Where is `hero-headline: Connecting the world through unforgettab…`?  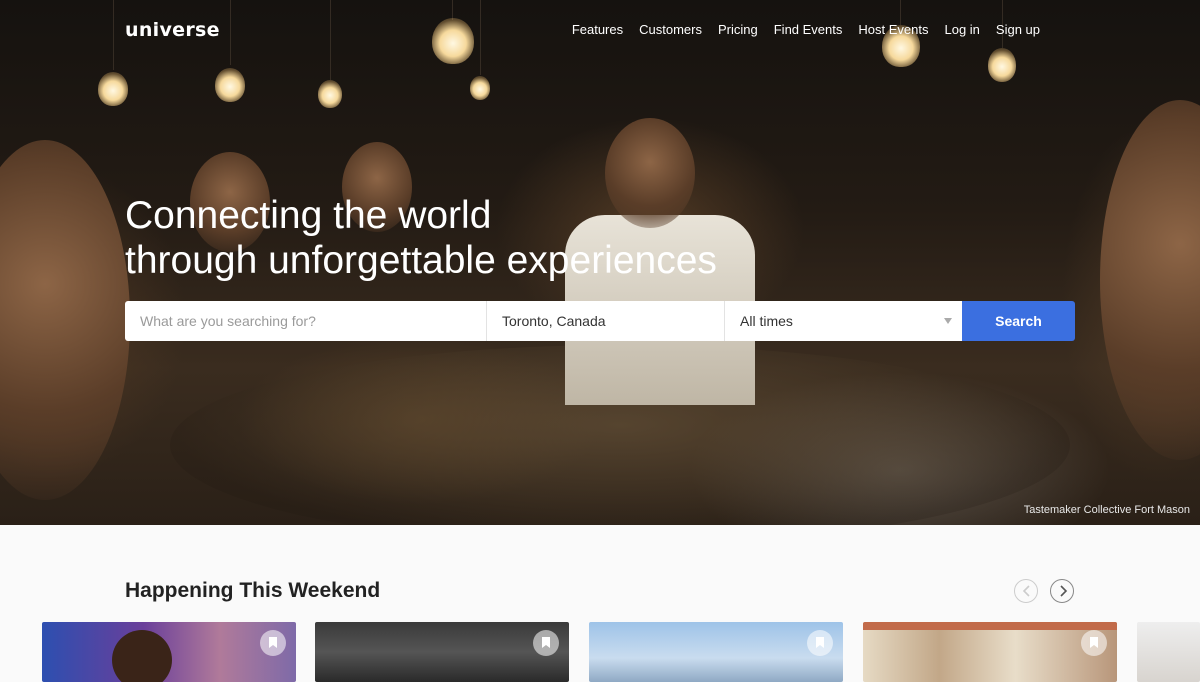 hero-headline: Connecting the world through unforgettab… is located at coordinates (421, 238).